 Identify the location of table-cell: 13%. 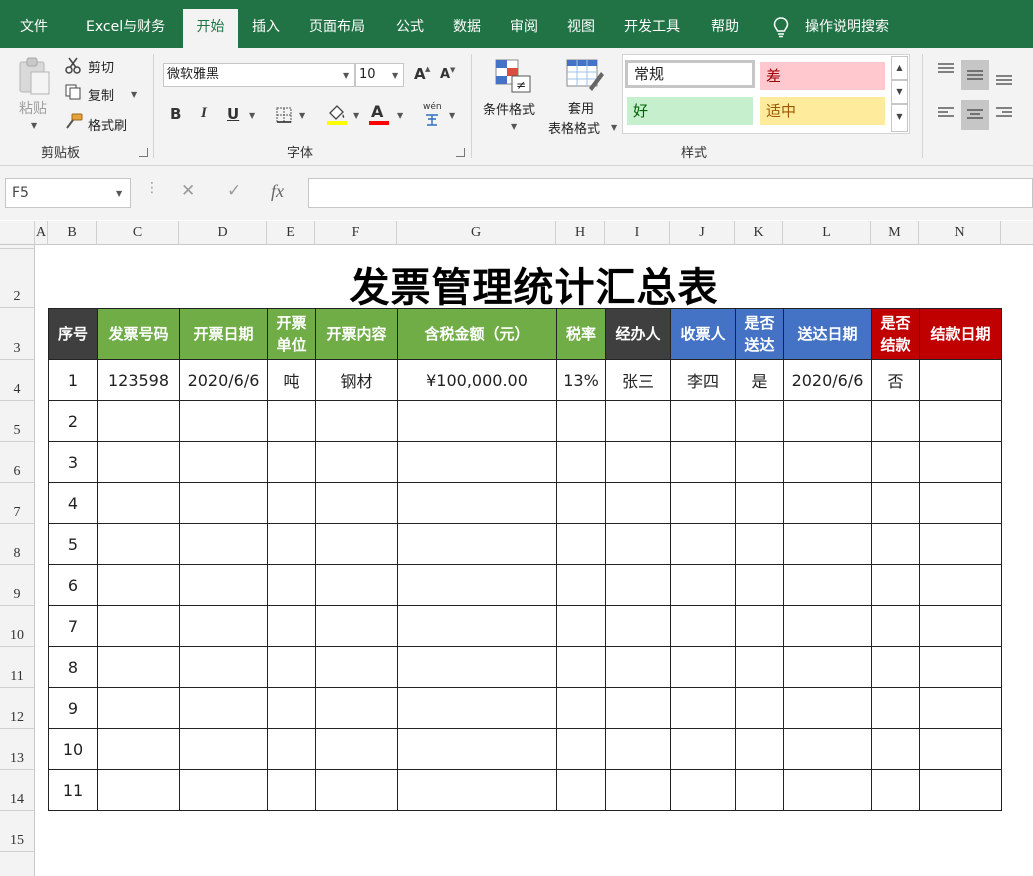
(581, 380).